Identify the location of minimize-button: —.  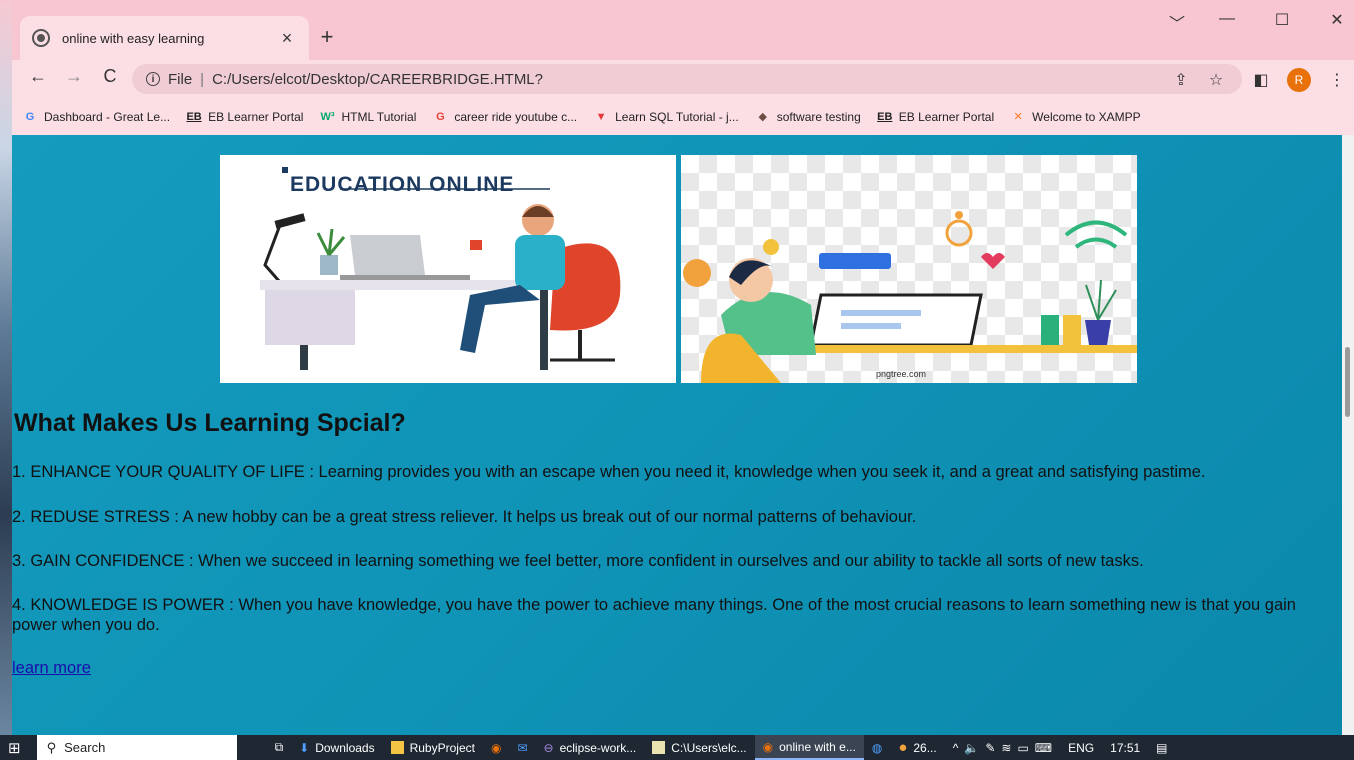
(1227, 19).